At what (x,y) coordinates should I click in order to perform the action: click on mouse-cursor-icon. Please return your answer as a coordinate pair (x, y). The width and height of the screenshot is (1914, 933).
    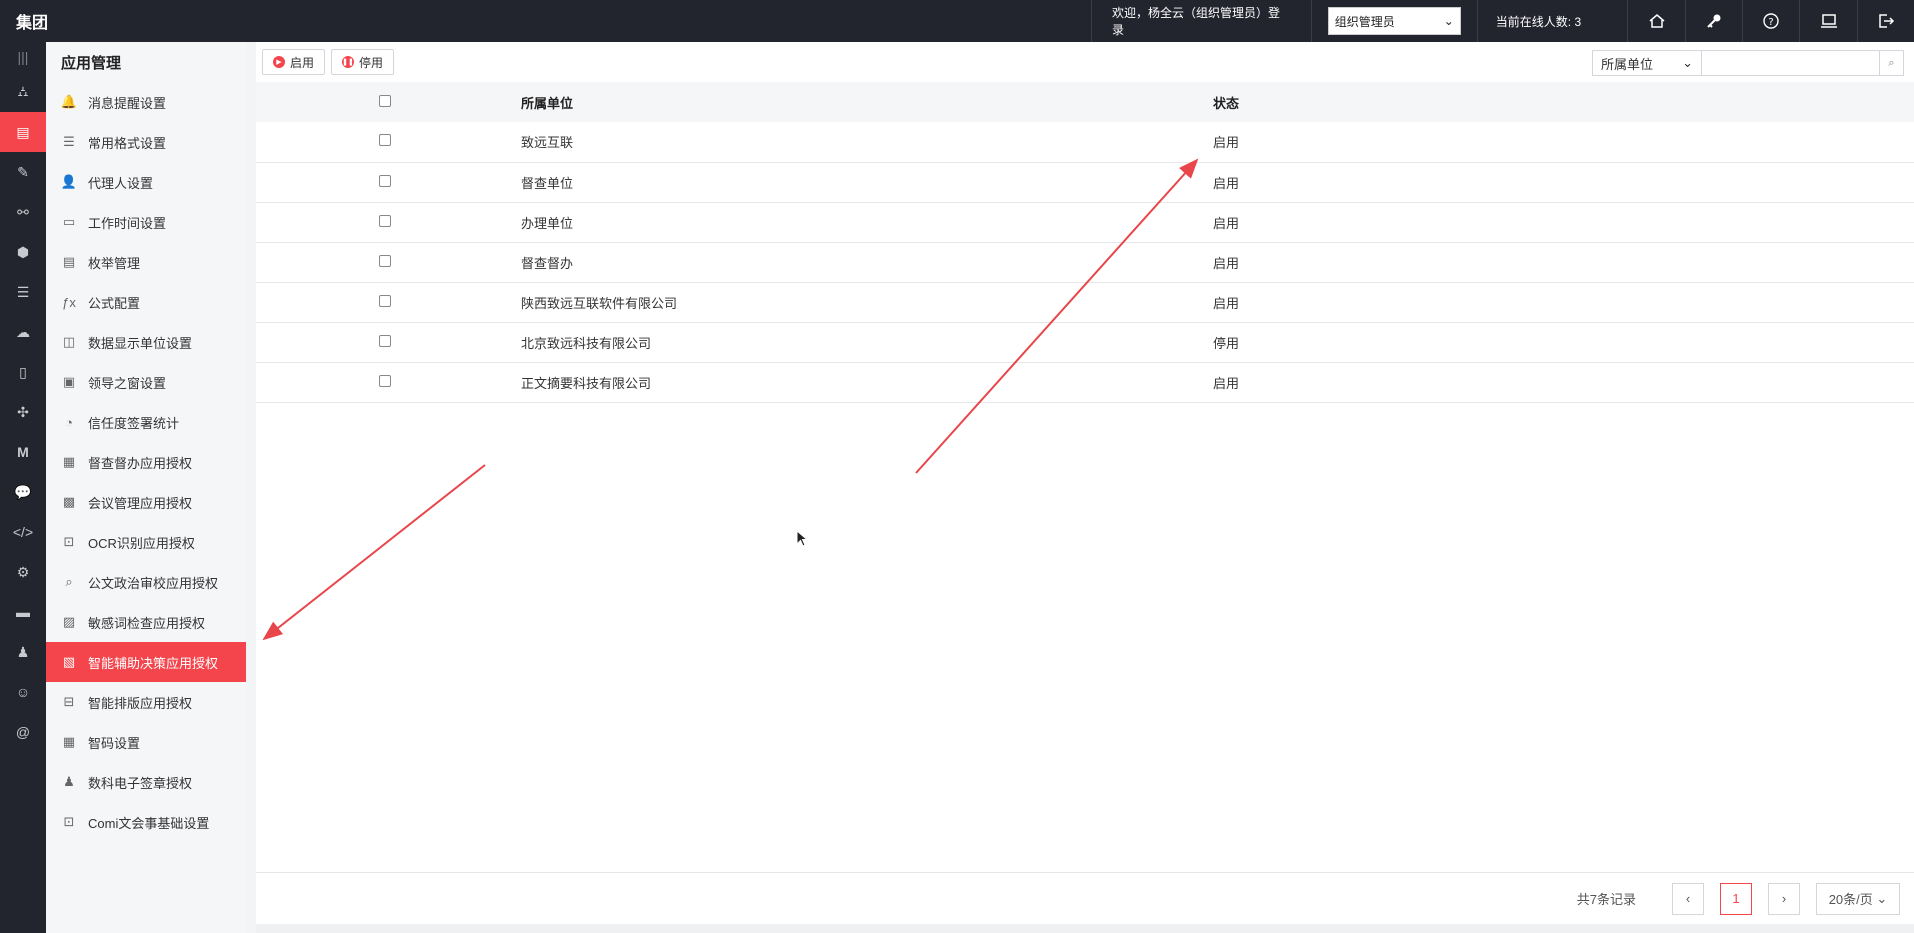
    Looking at the image, I should click on (802, 538).